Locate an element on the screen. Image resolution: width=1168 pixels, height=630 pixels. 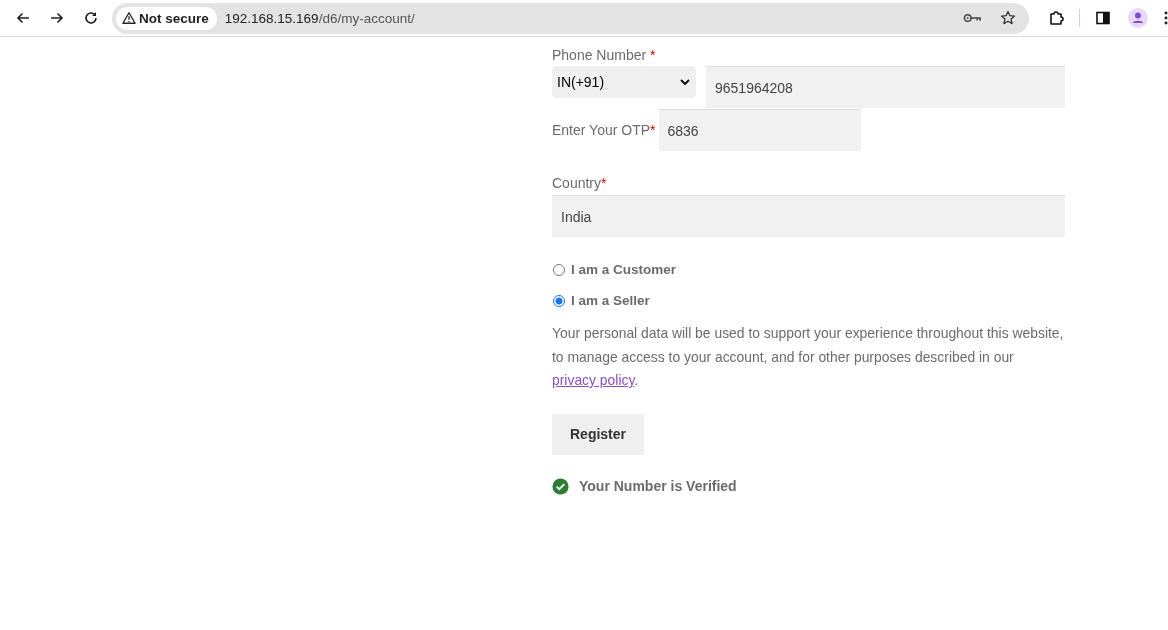
radio-label: I am a Seller is located at coordinates (610, 300).